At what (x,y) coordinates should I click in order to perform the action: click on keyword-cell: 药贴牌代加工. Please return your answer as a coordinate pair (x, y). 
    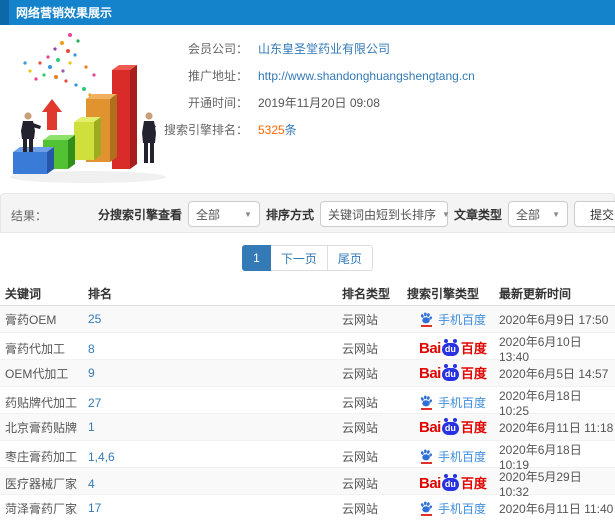
    Looking at the image, I should click on (41, 403).